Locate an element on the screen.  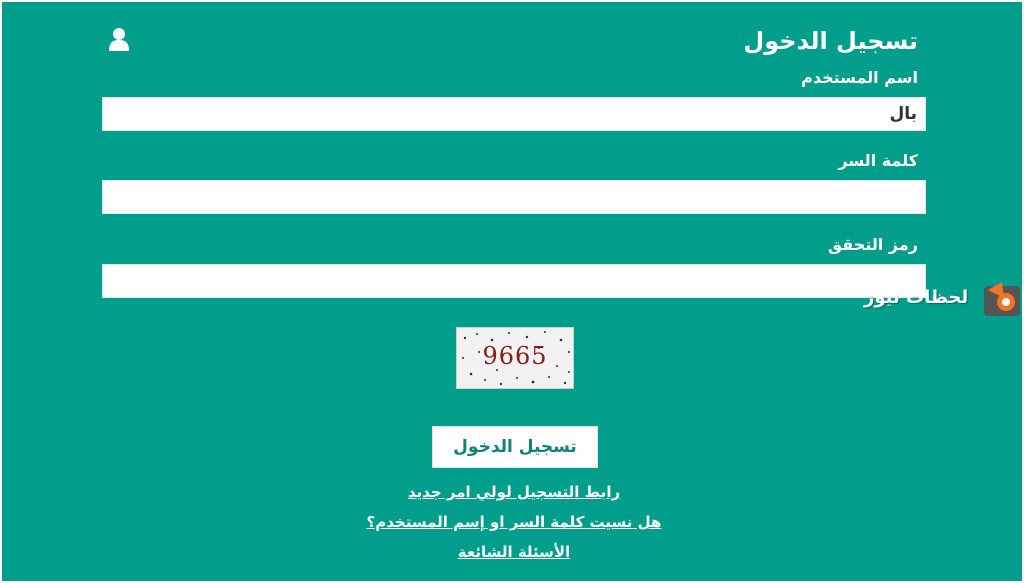
watermark-text: لحظات نيوز is located at coordinates (916, 297).